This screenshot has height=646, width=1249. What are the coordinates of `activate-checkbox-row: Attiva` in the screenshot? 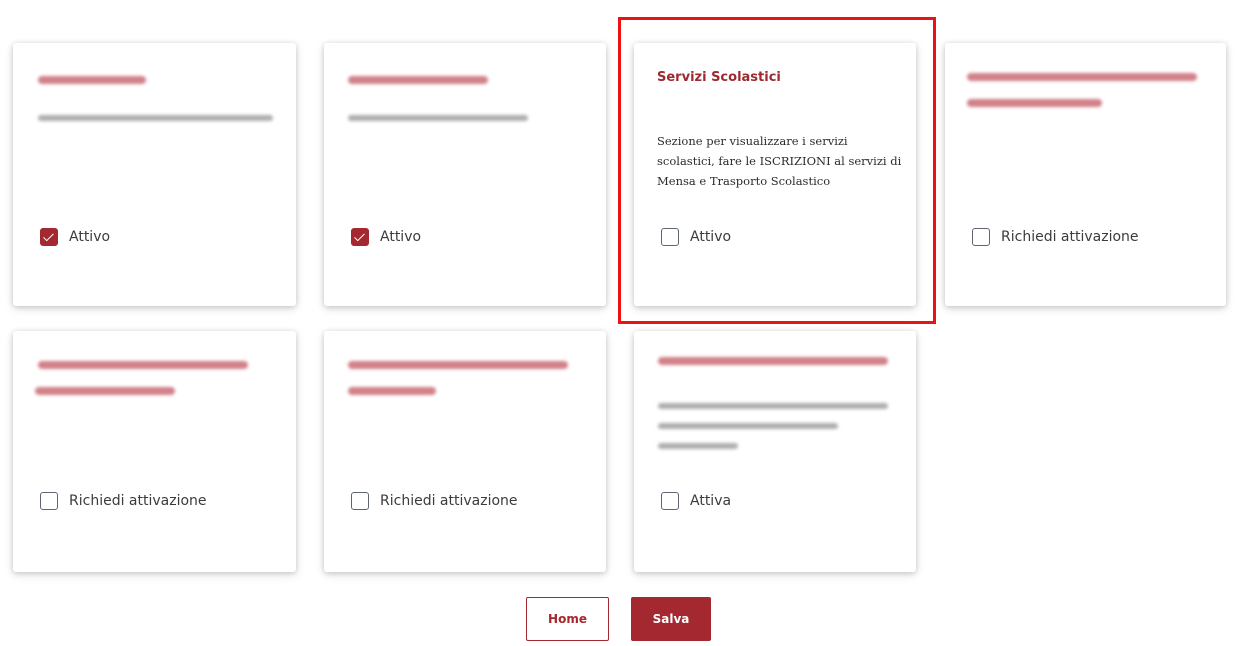 It's located at (696, 501).